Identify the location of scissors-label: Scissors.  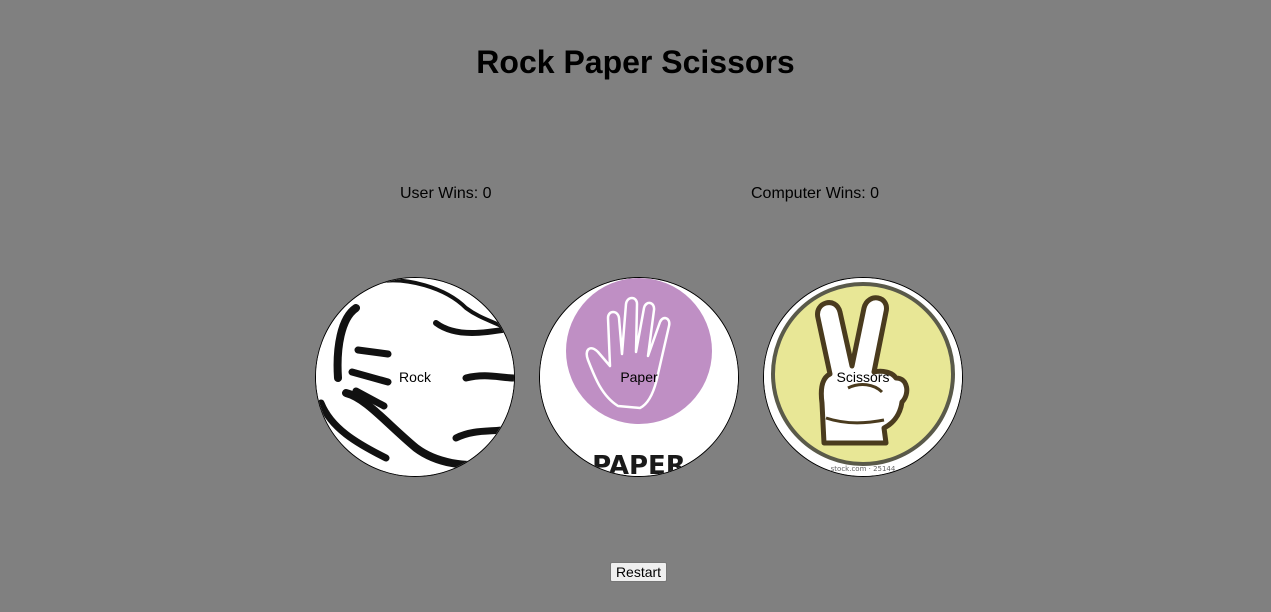
(863, 377).